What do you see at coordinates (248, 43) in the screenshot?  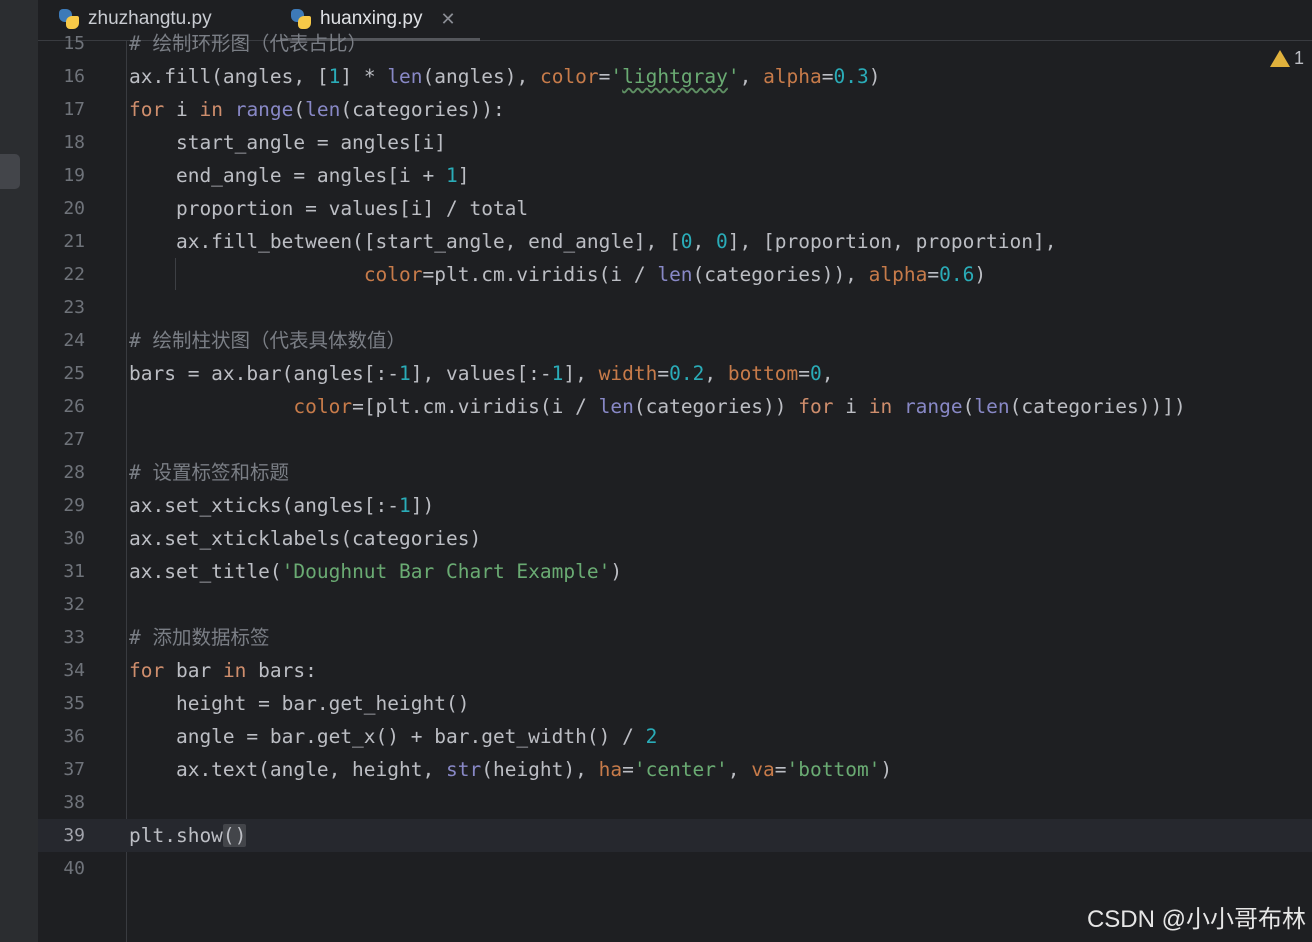 I see `code-text: # 绘制环形图（代表占比）` at bounding box center [248, 43].